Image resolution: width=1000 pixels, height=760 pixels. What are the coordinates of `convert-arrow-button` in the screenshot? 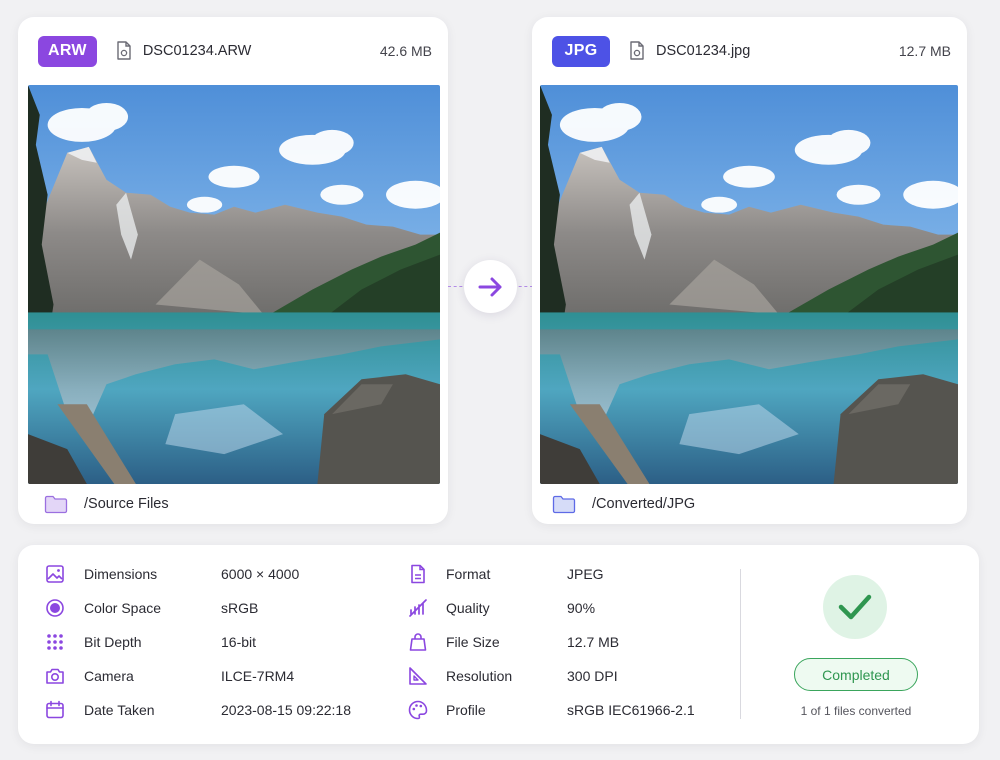 It's located at (490, 286).